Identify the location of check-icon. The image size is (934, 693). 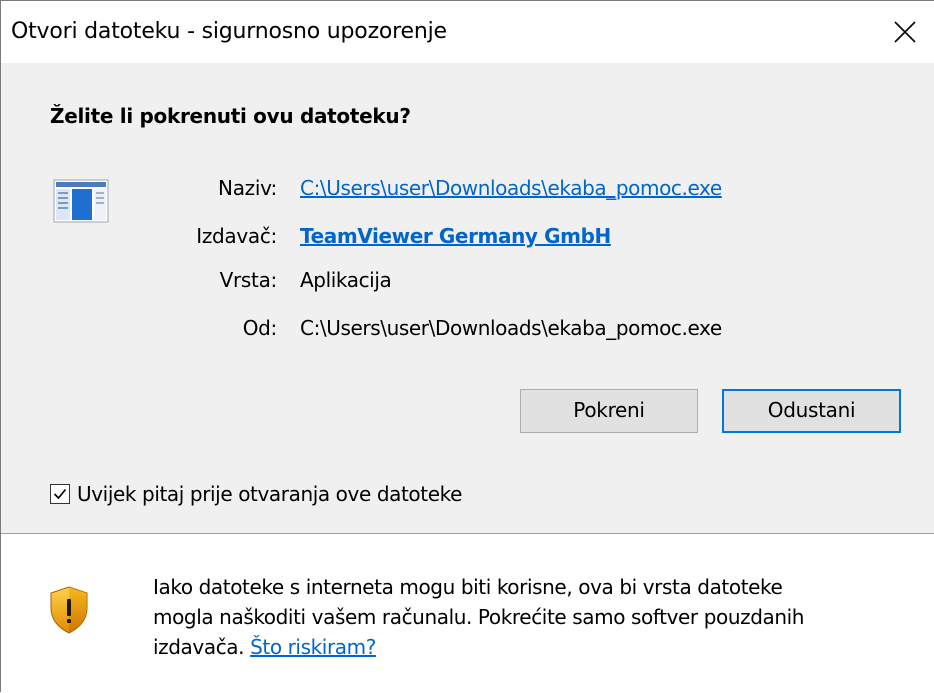
(60, 494).